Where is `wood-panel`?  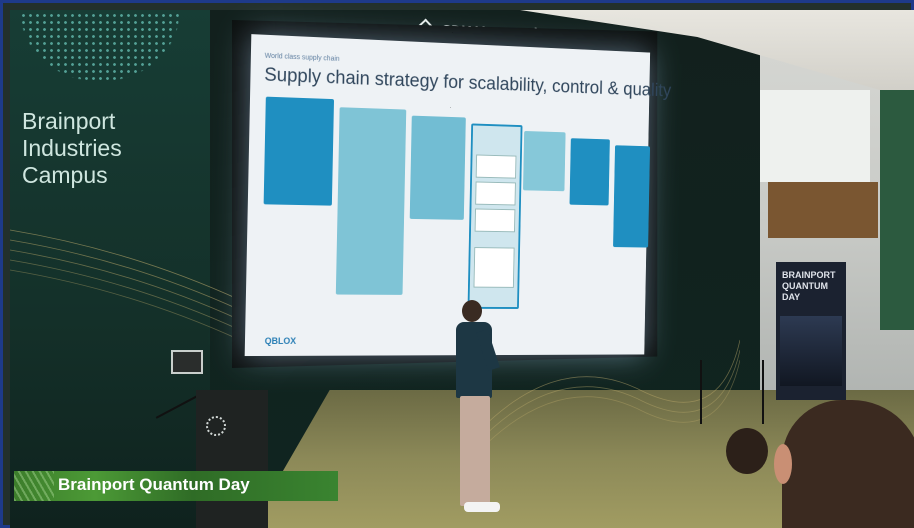 wood-panel is located at coordinates (823, 210).